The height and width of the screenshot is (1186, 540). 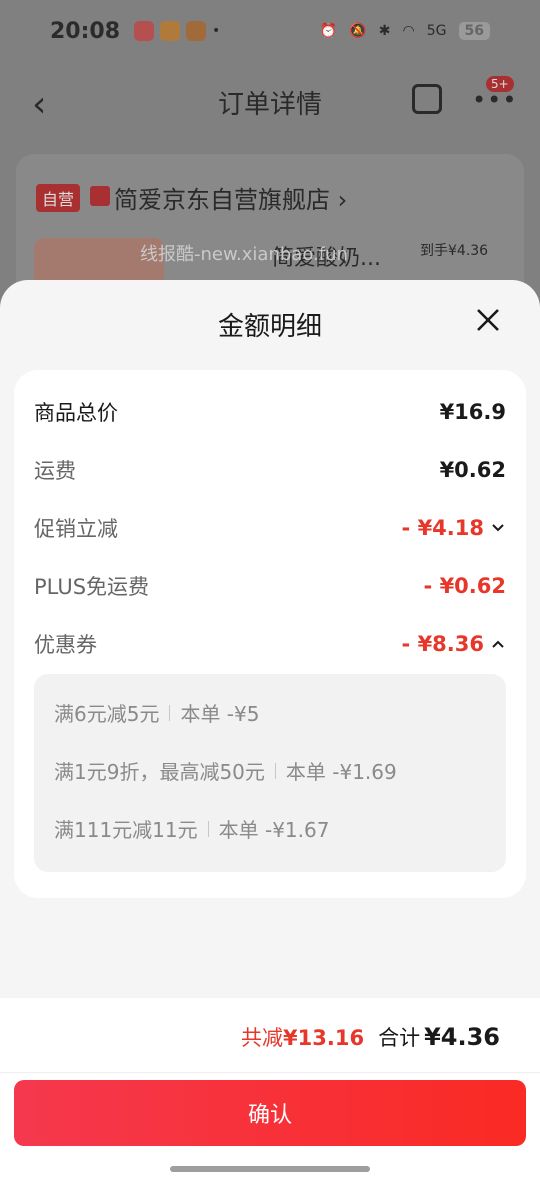 I want to click on row-label: 运费, so click(x=55, y=471).